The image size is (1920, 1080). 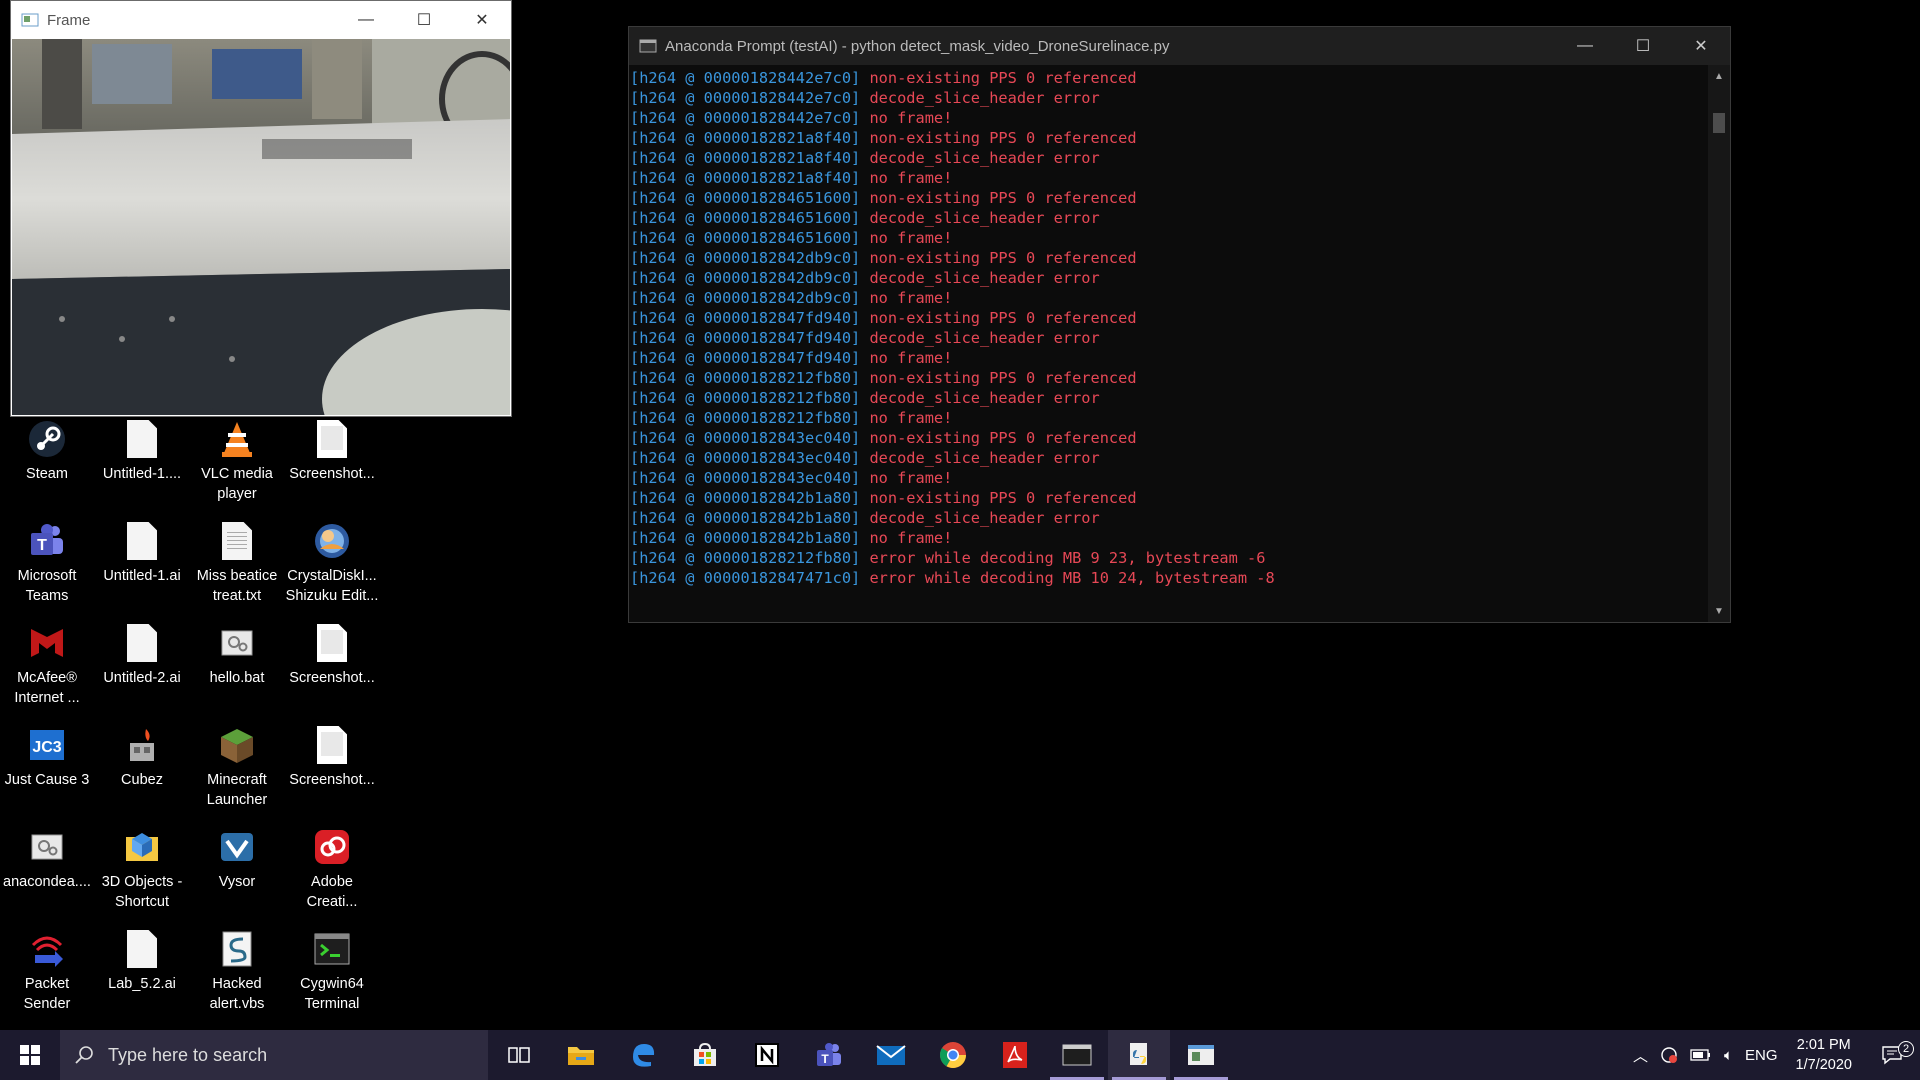 I want to click on battery-icon, so click(x=1701, y=1055).